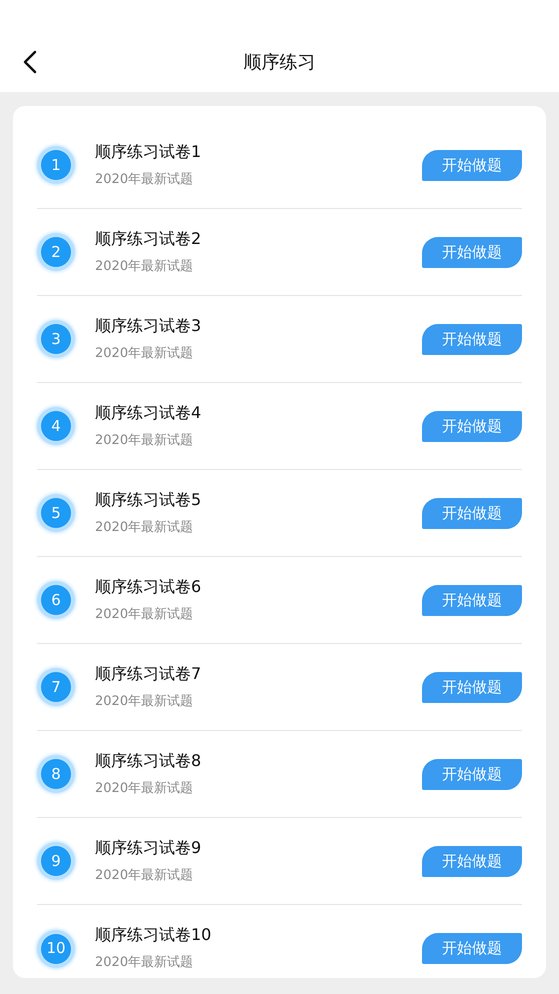  What do you see at coordinates (56, 861) in the screenshot?
I see `number-badge: 9` at bounding box center [56, 861].